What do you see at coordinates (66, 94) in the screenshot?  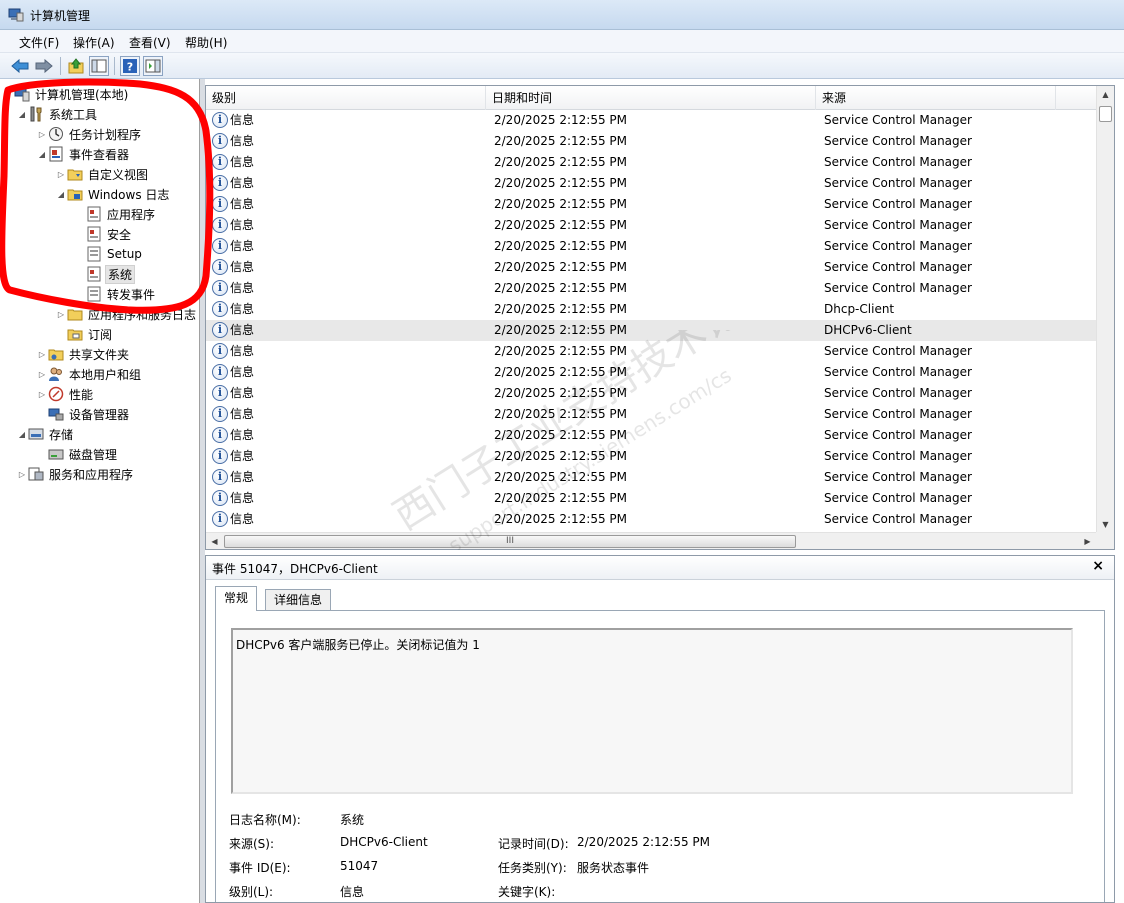 I see `tree-node-computer-management: 计算机管理(本地)` at bounding box center [66, 94].